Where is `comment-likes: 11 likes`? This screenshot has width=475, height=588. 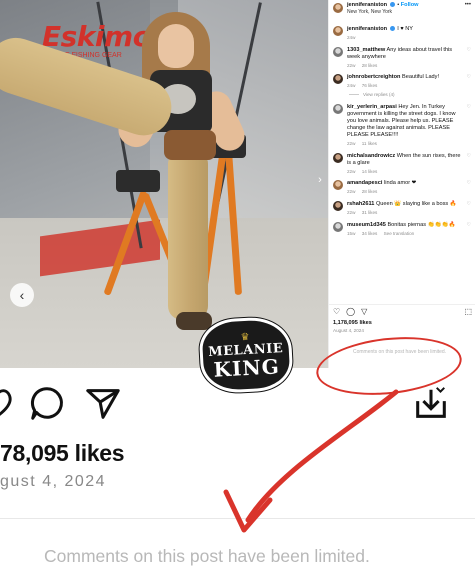 comment-likes: 11 likes is located at coordinates (369, 143).